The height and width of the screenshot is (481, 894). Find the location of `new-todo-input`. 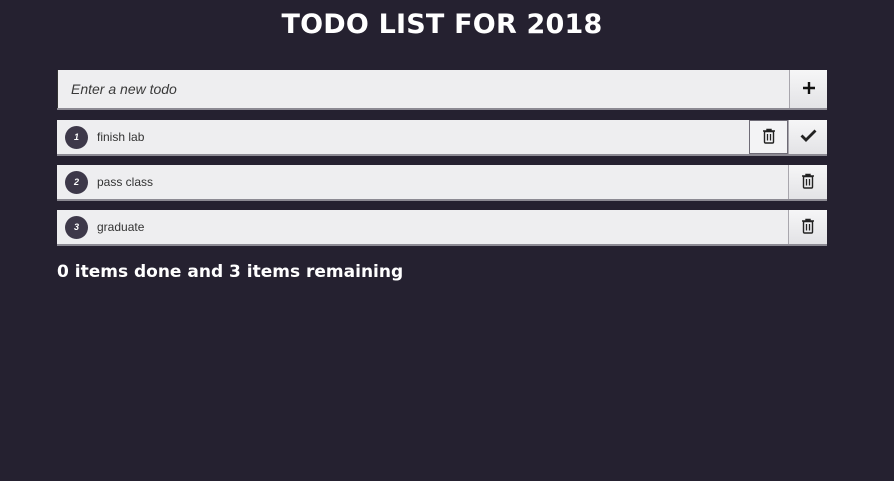

new-todo-input is located at coordinates (423, 89).